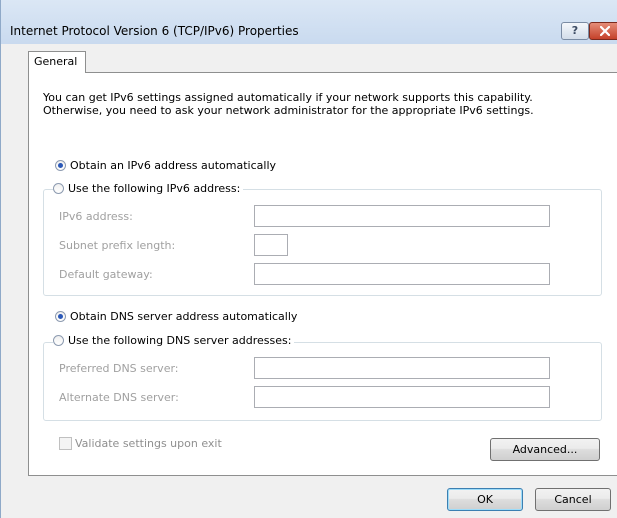 The width and height of the screenshot is (617, 518). What do you see at coordinates (117, 245) in the screenshot?
I see `subnet-prefix-label: Subnet prefix length:` at bounding box center [117, 245].